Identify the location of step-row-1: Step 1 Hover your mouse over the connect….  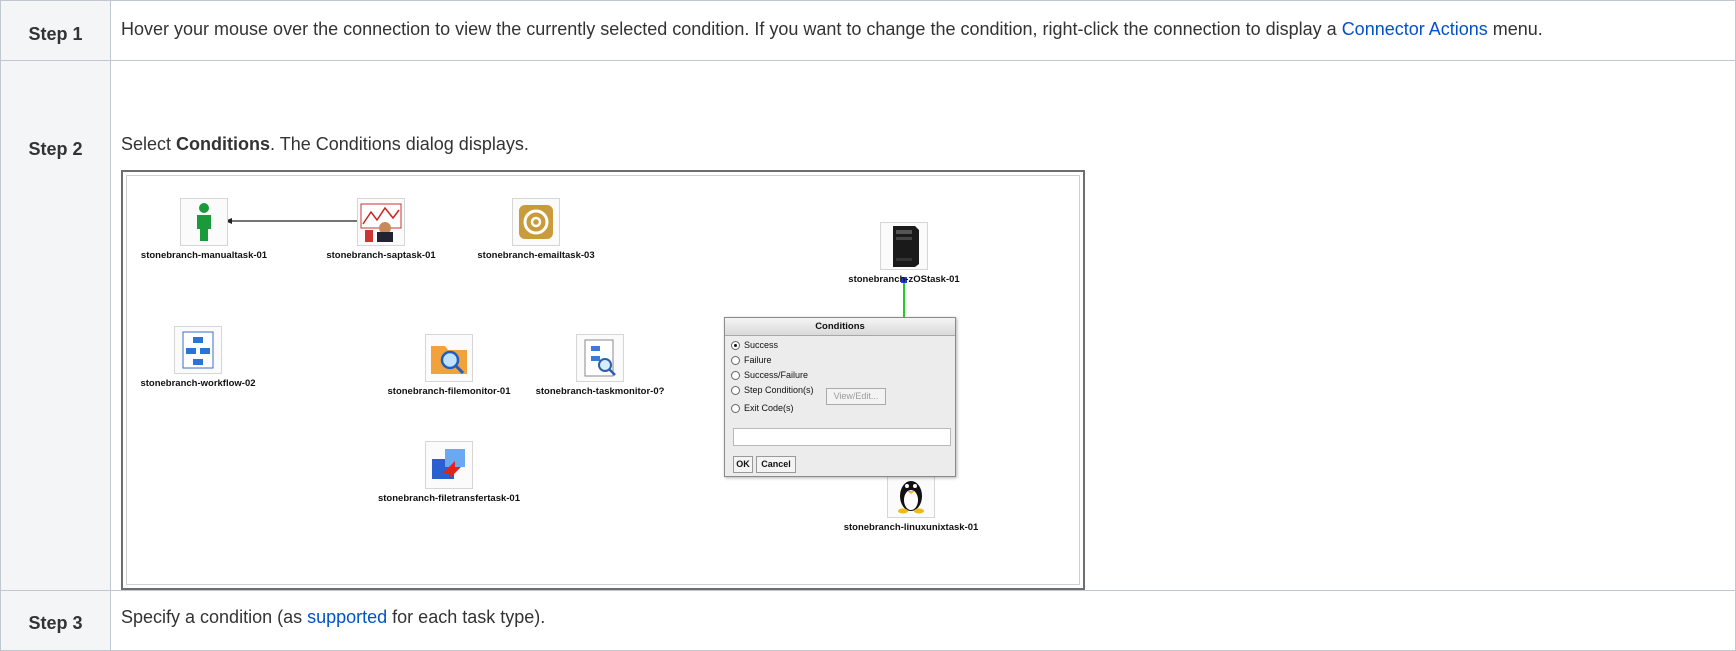
(868, 30).